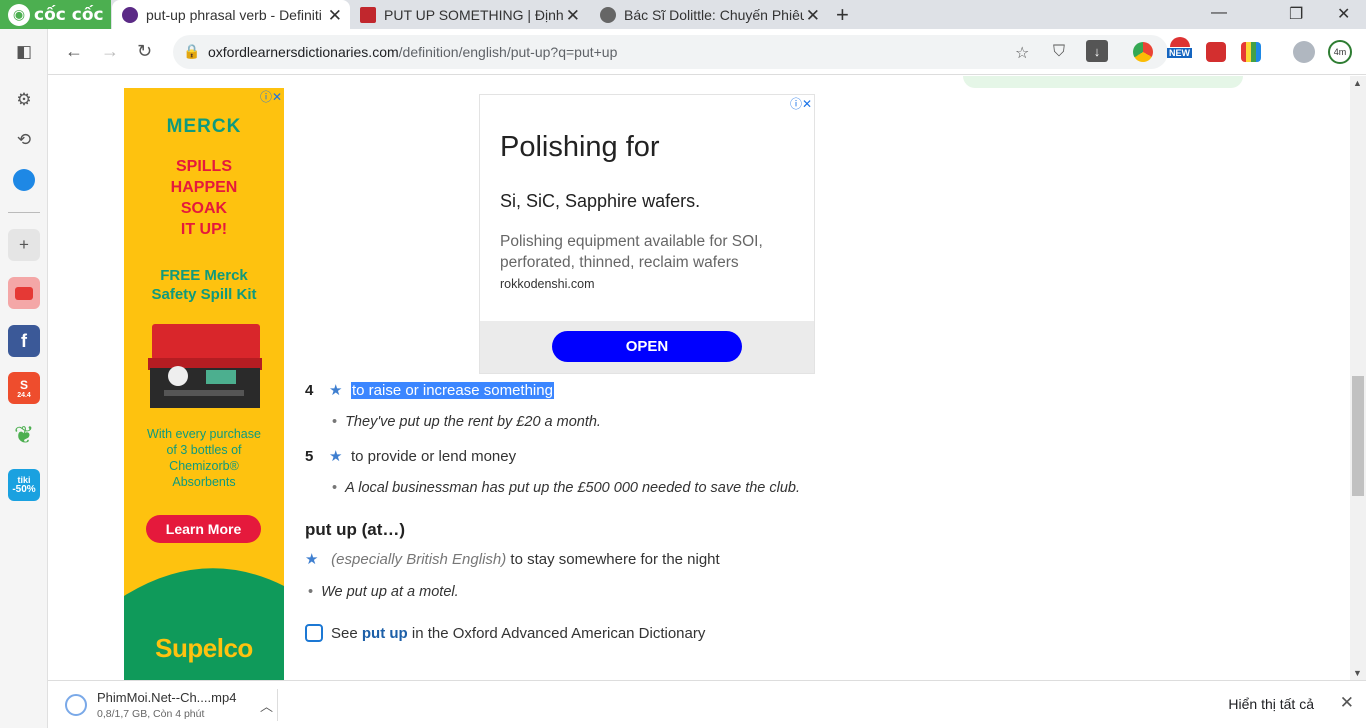  I want to click on coccoc-brand-button: ◉ cốc cốc, so click(55, 14).